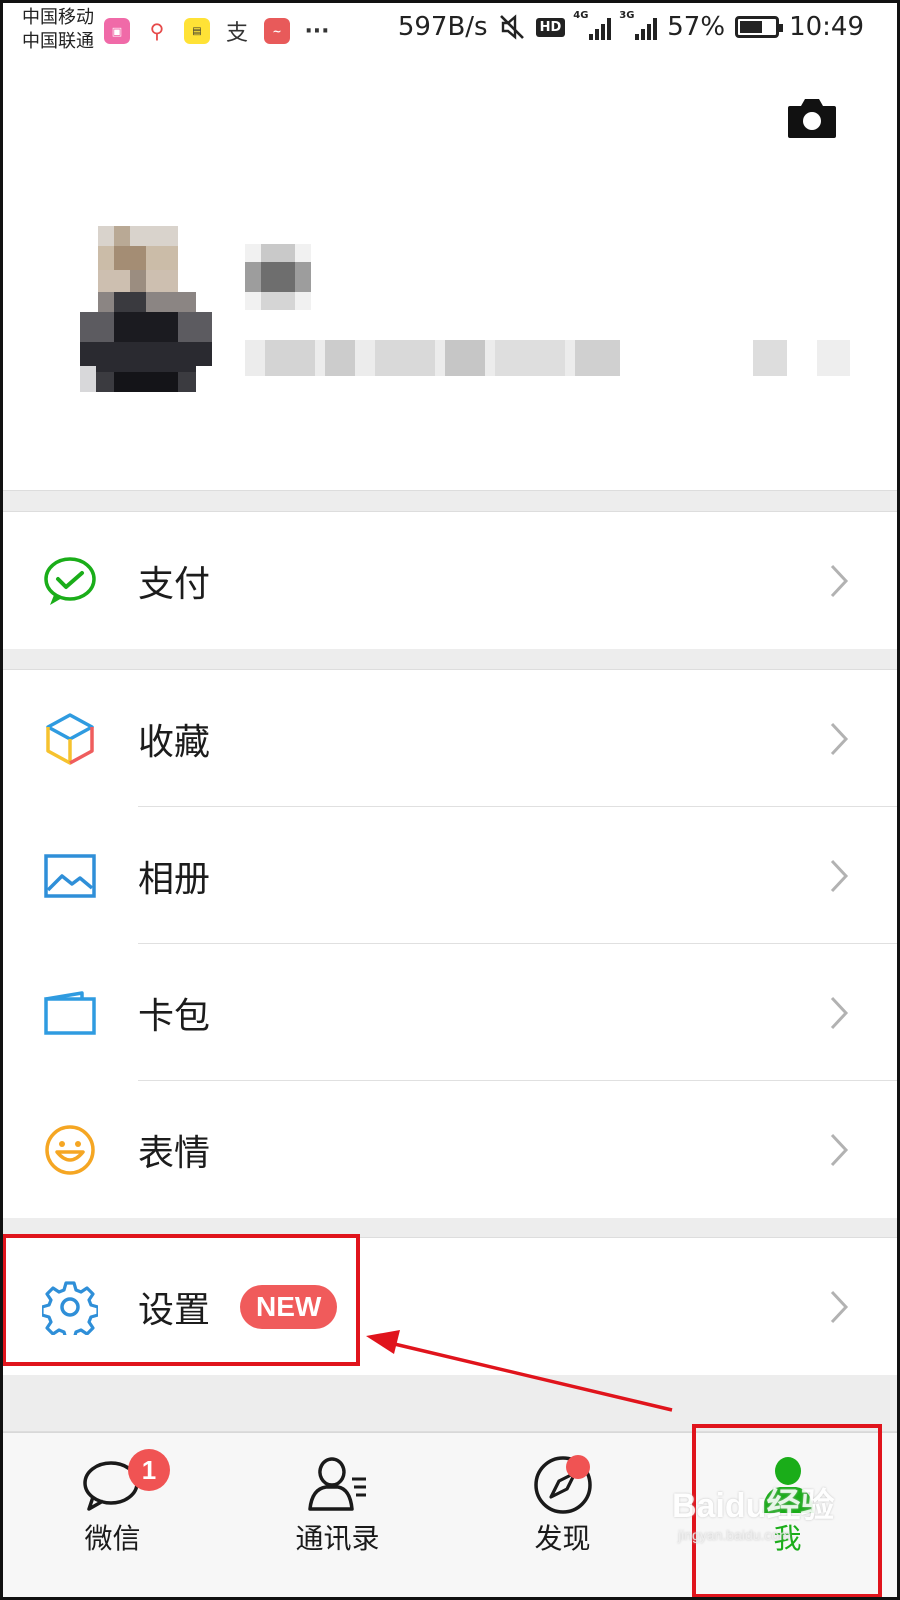 The height and width of the screenshot is (1600, 900). What do you see at coordinates (181, 1300) in the screenshot?
I see `annotation-box-settings` at bounding box center [181, 1300].